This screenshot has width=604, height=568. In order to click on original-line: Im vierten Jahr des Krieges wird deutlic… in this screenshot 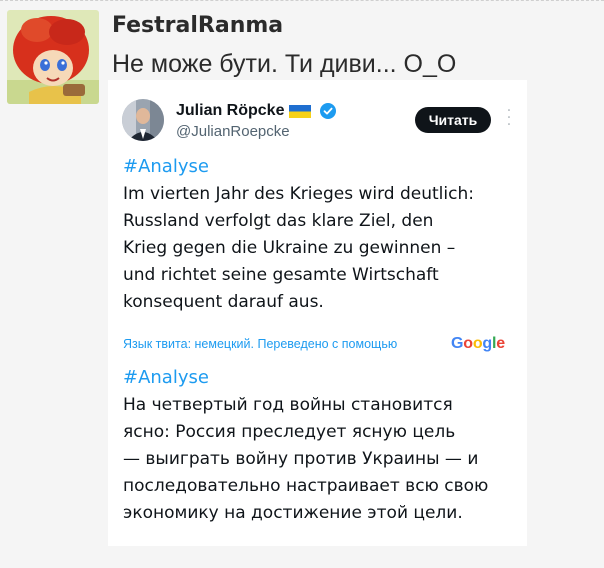, I will do `click(298, 194)`.